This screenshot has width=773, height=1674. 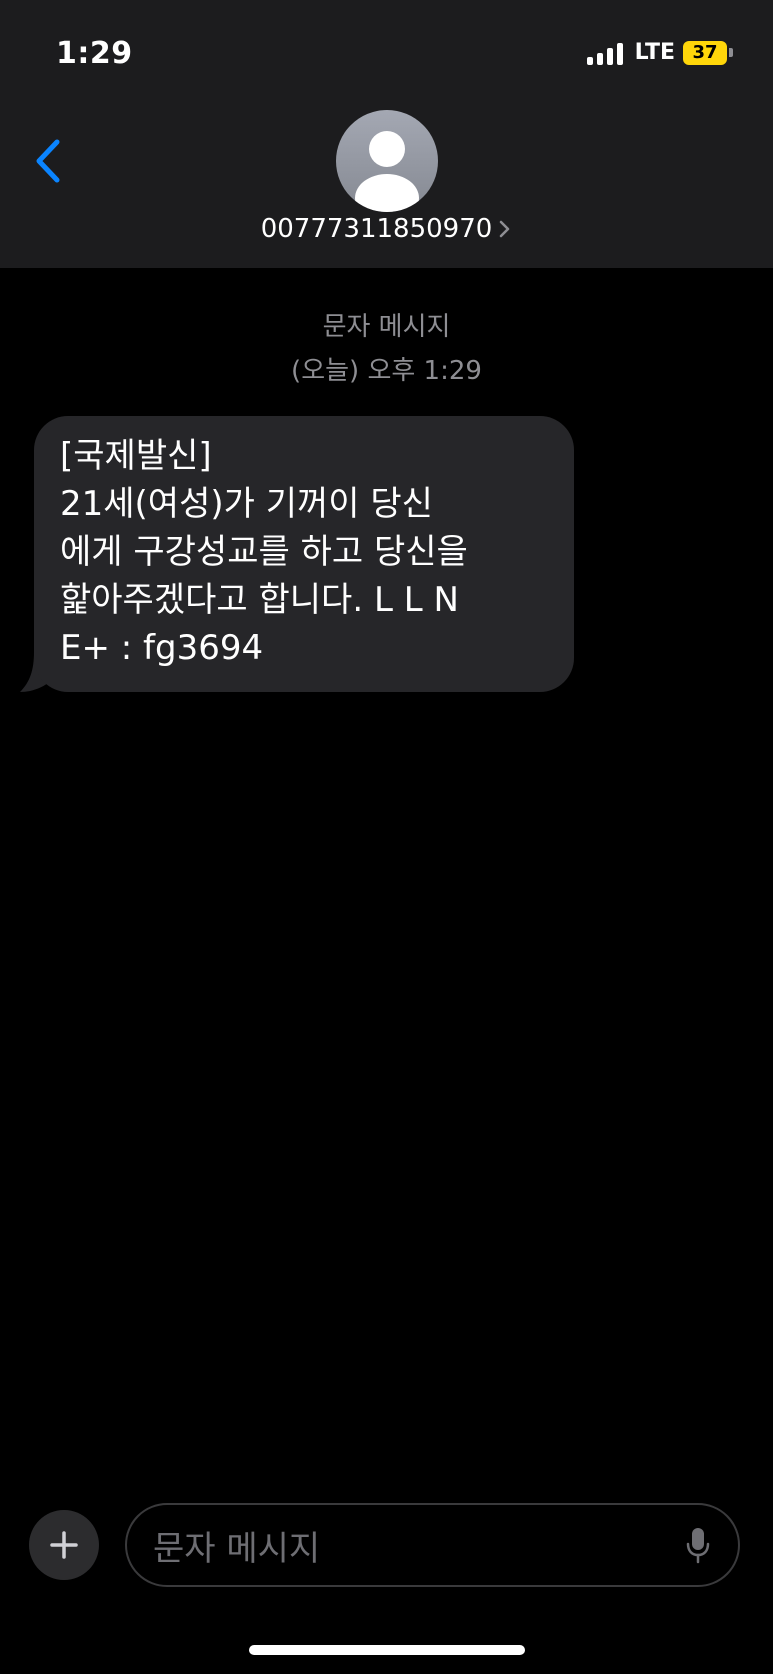 What do you see at coordinates (731, 52) in the screenshot?
I see `battery-cap` at bounding box center [731, 52].